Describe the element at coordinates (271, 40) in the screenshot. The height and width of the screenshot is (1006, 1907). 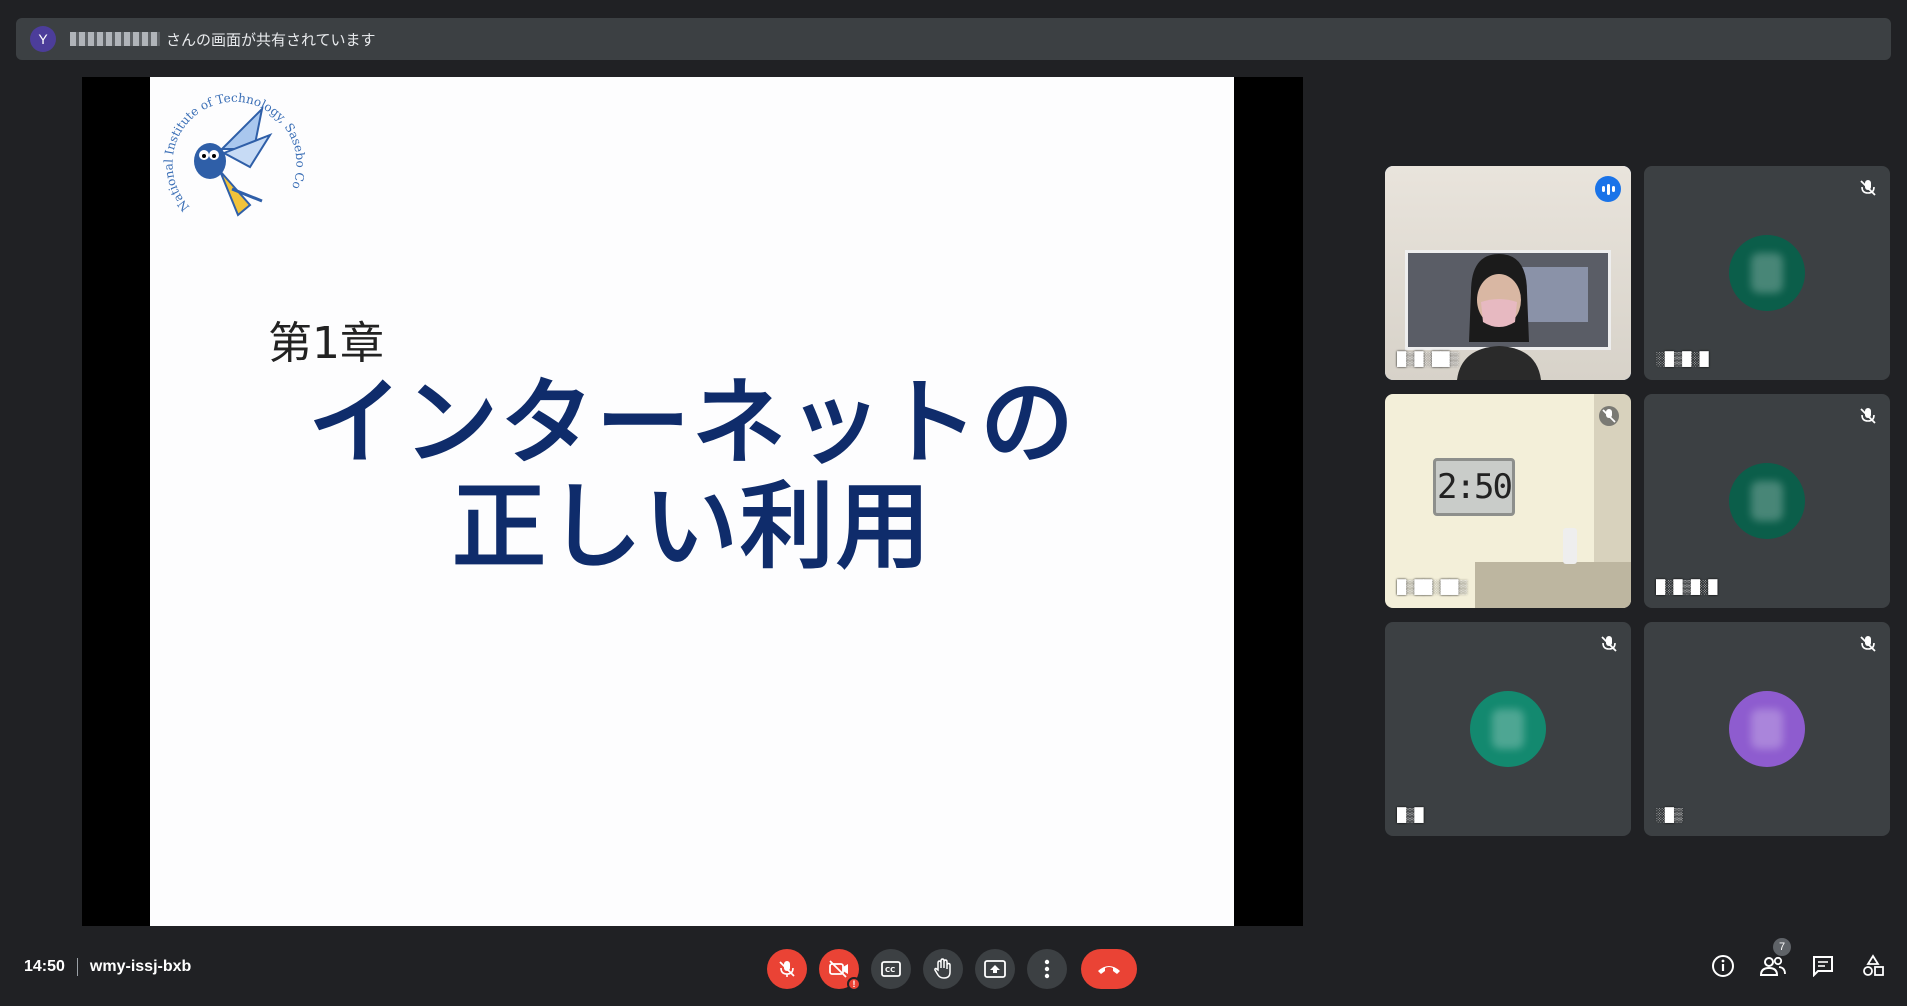
I see `sharing-status-text: さんの画面が共有されています` at that location.